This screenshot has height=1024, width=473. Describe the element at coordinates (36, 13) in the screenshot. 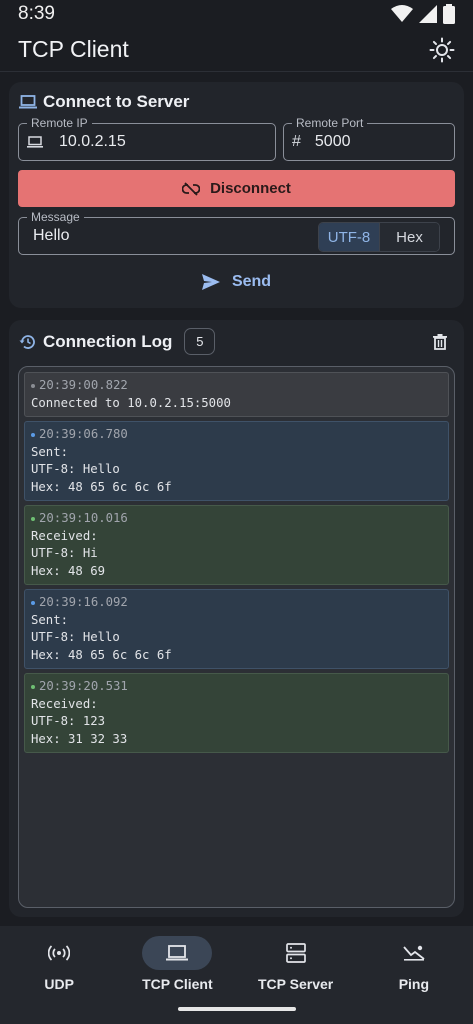

I see `status-time: 8:39` at that location.